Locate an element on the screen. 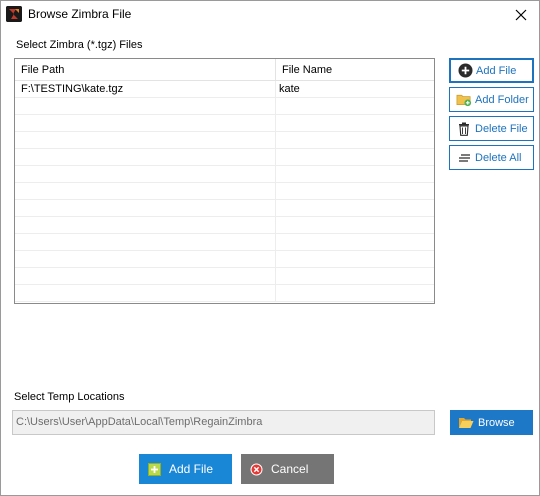 This screenshot has width=540, height=496. close-button is located at coordinates (521, 15).